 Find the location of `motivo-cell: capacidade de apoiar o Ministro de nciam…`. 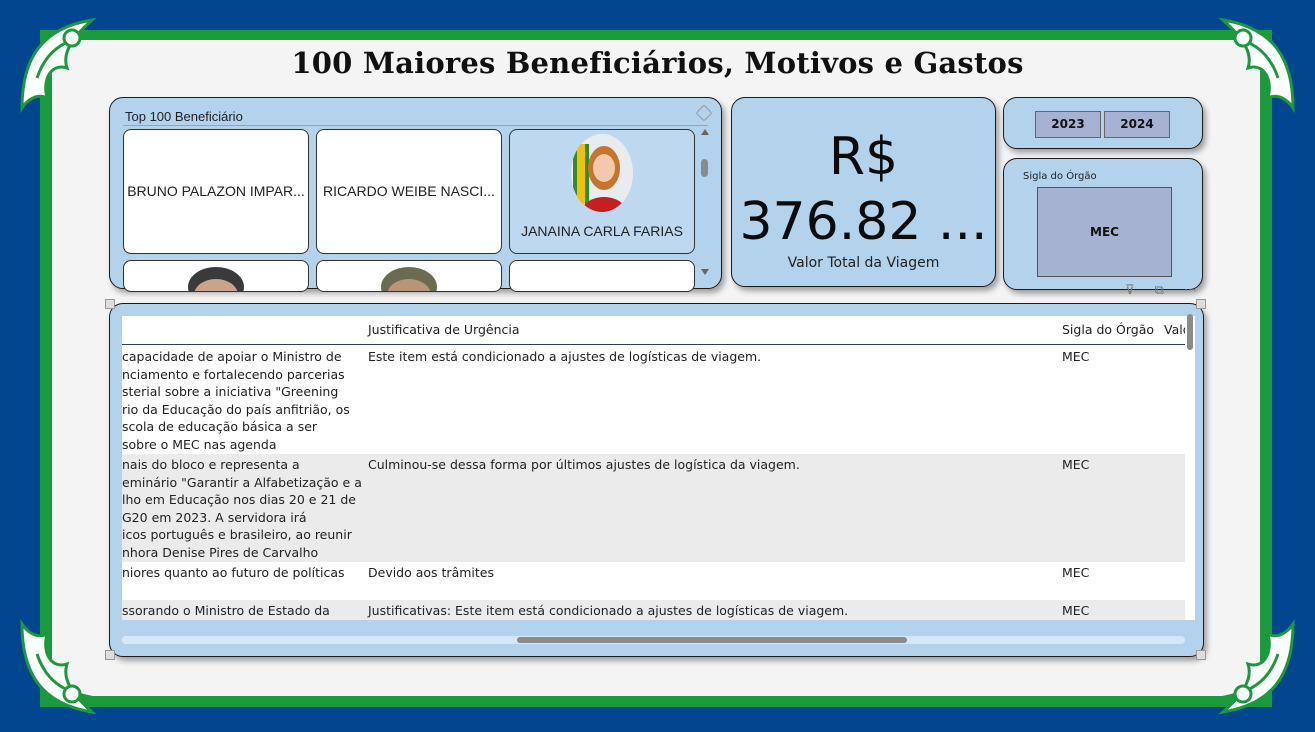

motivo-cell: capacidade de apoiar o Ministro de nciam… is located at coordinates (236, 400).